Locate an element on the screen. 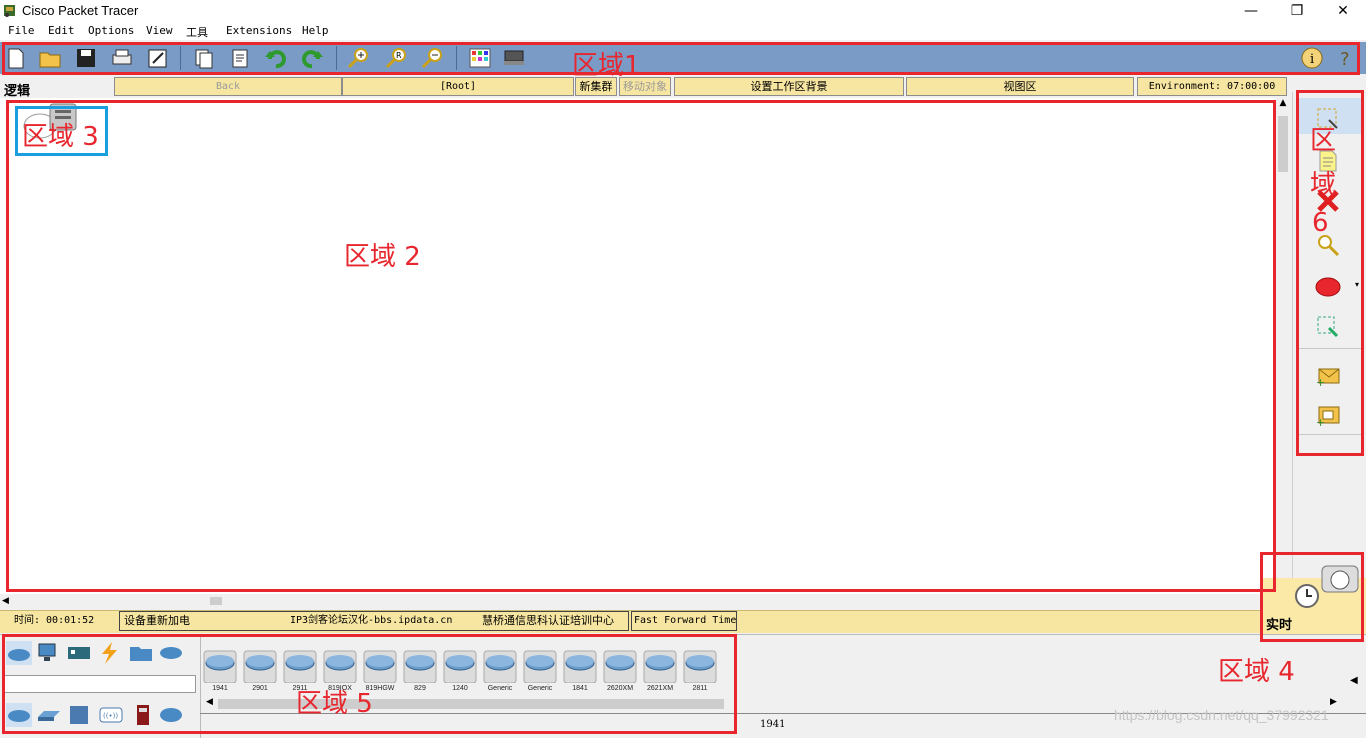 This screenshot has width=1366, height=738. realtime-label: 实时 is located at coordinates (1279, 625).